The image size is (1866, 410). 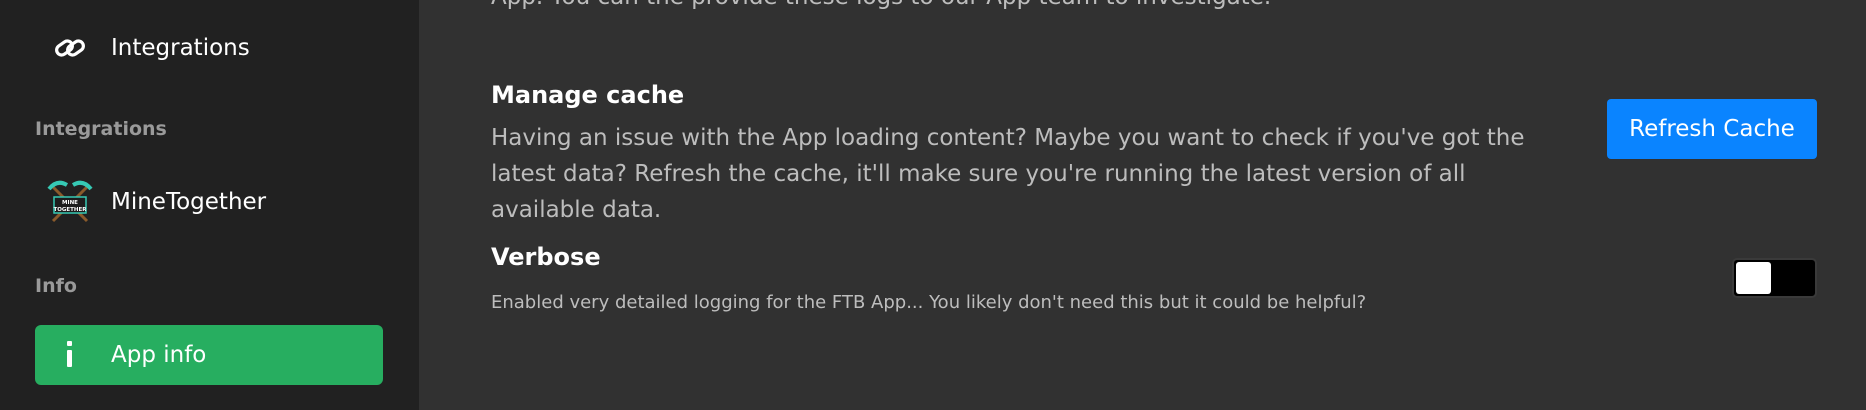 I want to click on sidebar-item-minetogether: MINE TOGETHER MineTogether, so click(x=209, y=202).